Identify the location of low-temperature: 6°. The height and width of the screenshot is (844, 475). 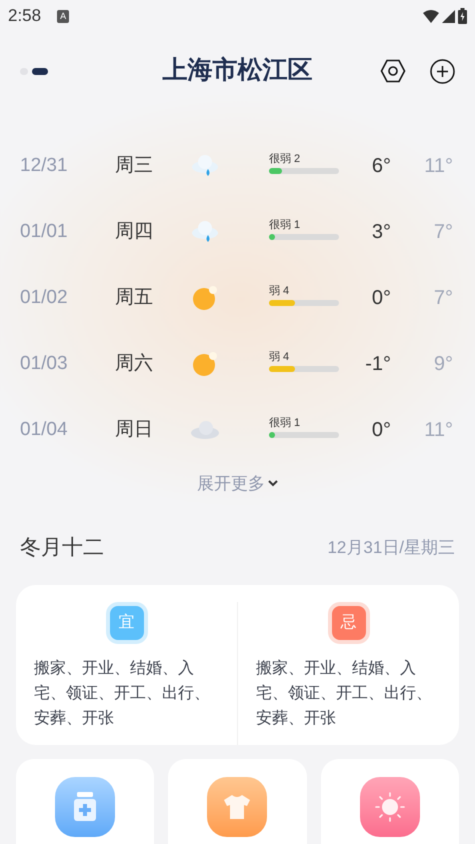
(380, 166).